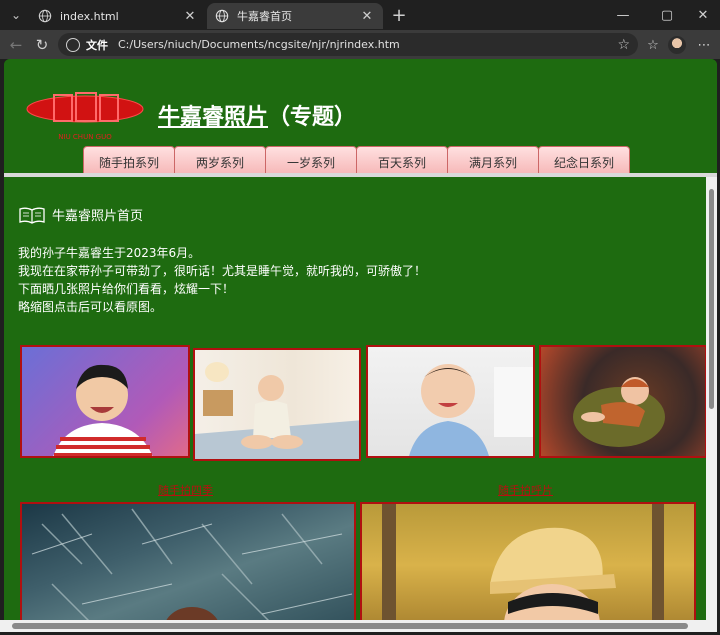 The height and width of the screenshot is (635, 720). What do you see at coordinates (399, 15) in the screenshot?
I see `new-tab-plus-icon: +` at bounding box center [399, 15].